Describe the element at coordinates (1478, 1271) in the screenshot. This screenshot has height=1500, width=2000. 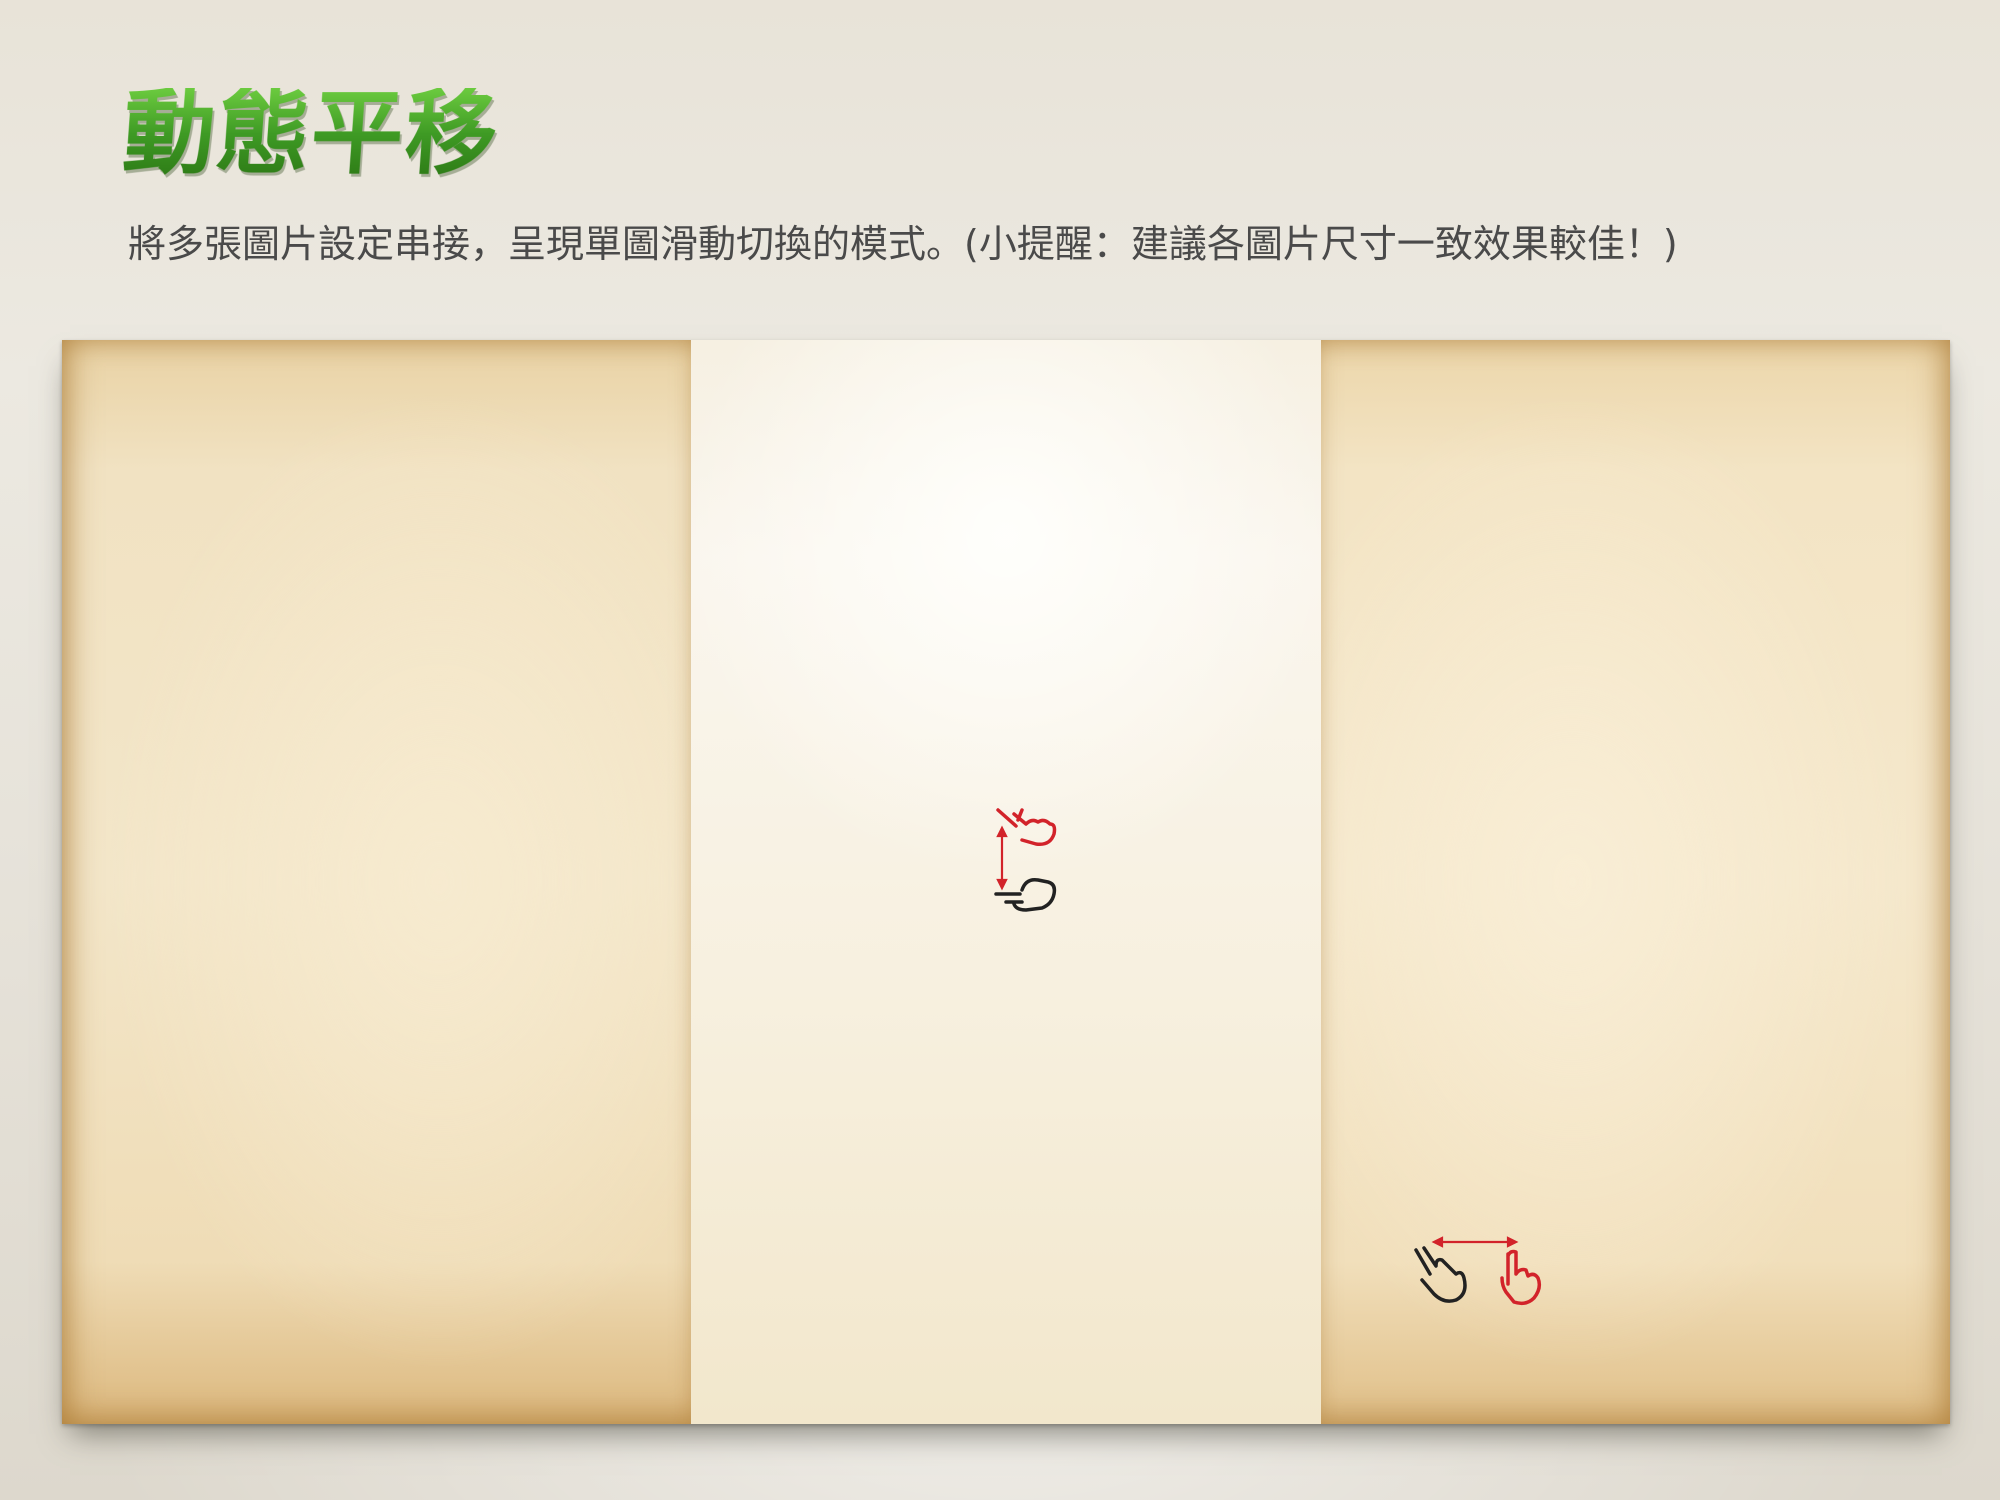
I see `swipe-horizontal-icon` at that location.